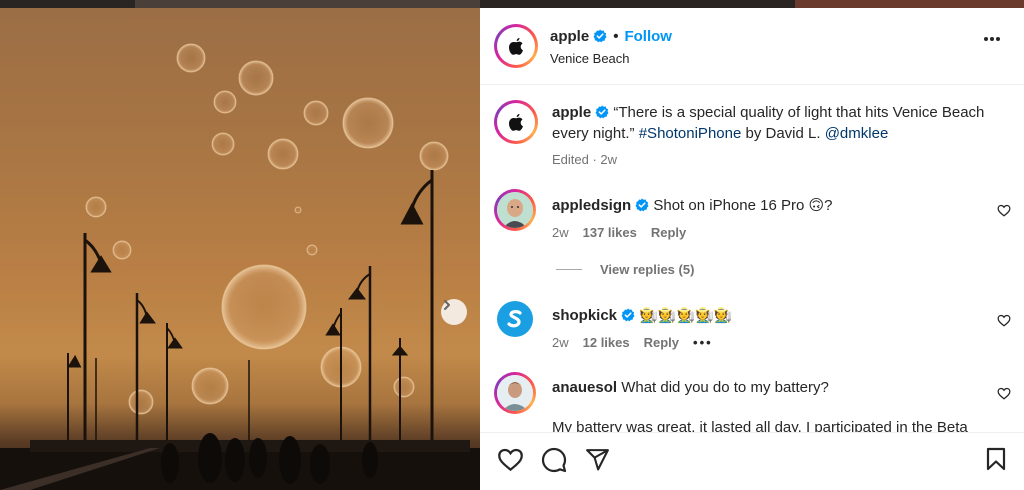 The image size is (1024, 490). I want to click on comment-options-icon: •••, so click(703, 342).